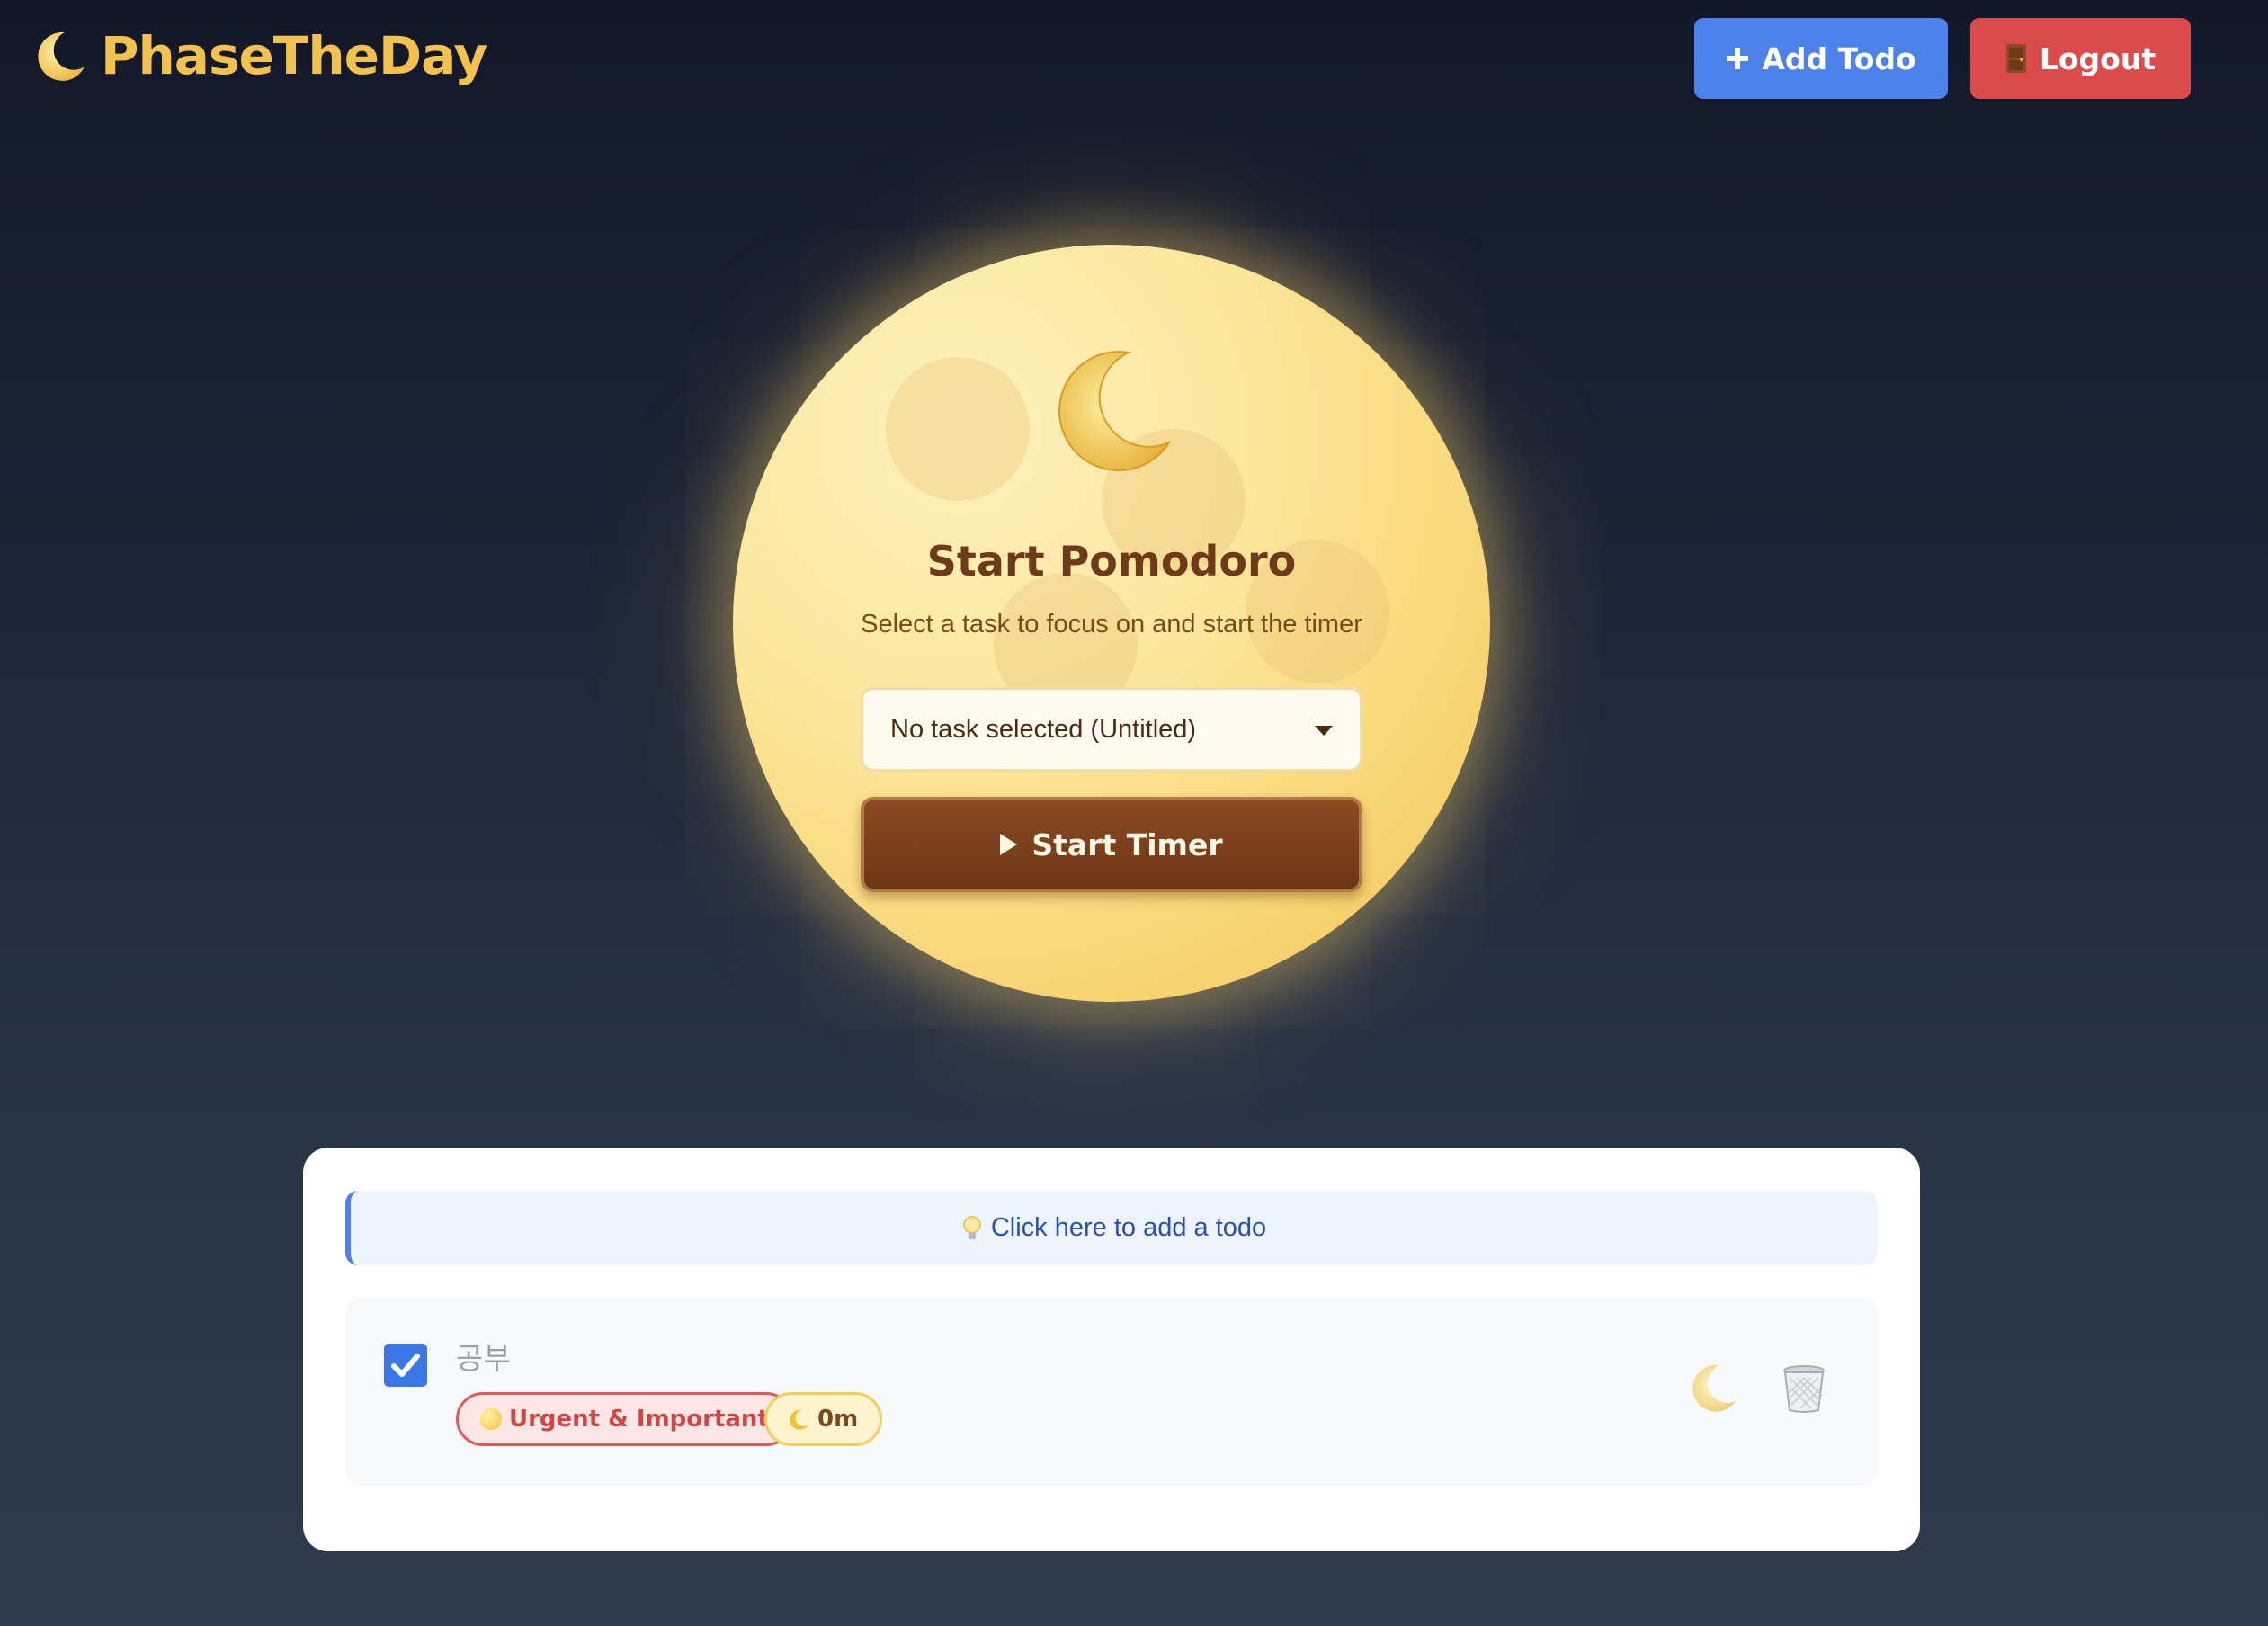 This screenshot has width=2268, height=1626. What do you see at coordinates (1804, 1389) in the screenshot?
I see `trash-icon` at bounding box center [1804, 1389].